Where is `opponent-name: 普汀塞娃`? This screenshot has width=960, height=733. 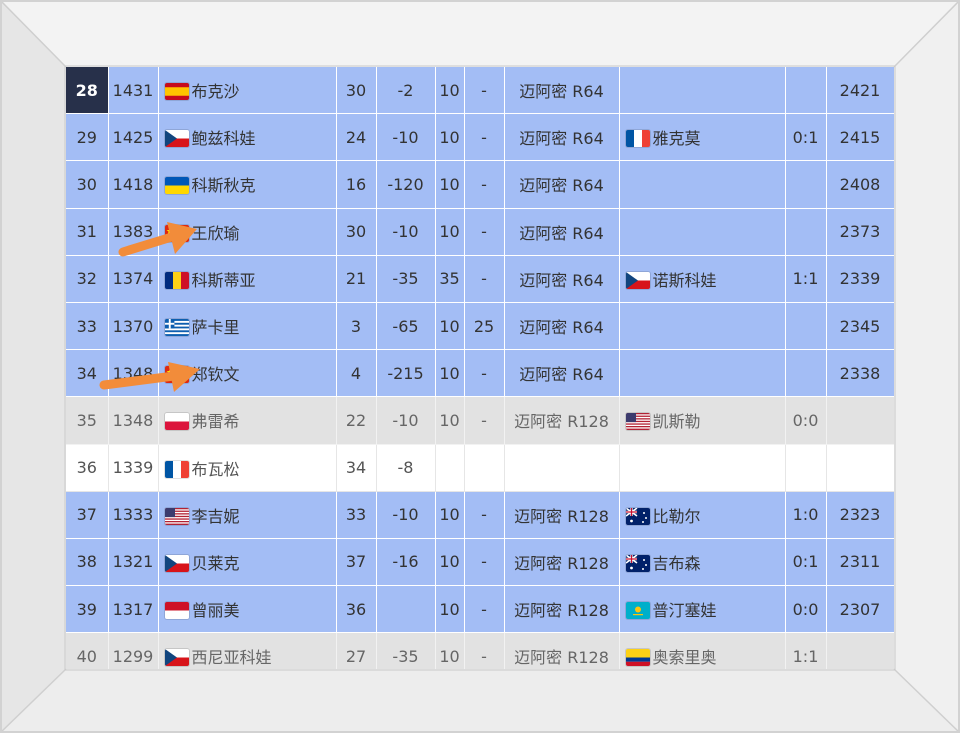 opponent-name: 普汀塞娃 is located at coordinates (685, 610).